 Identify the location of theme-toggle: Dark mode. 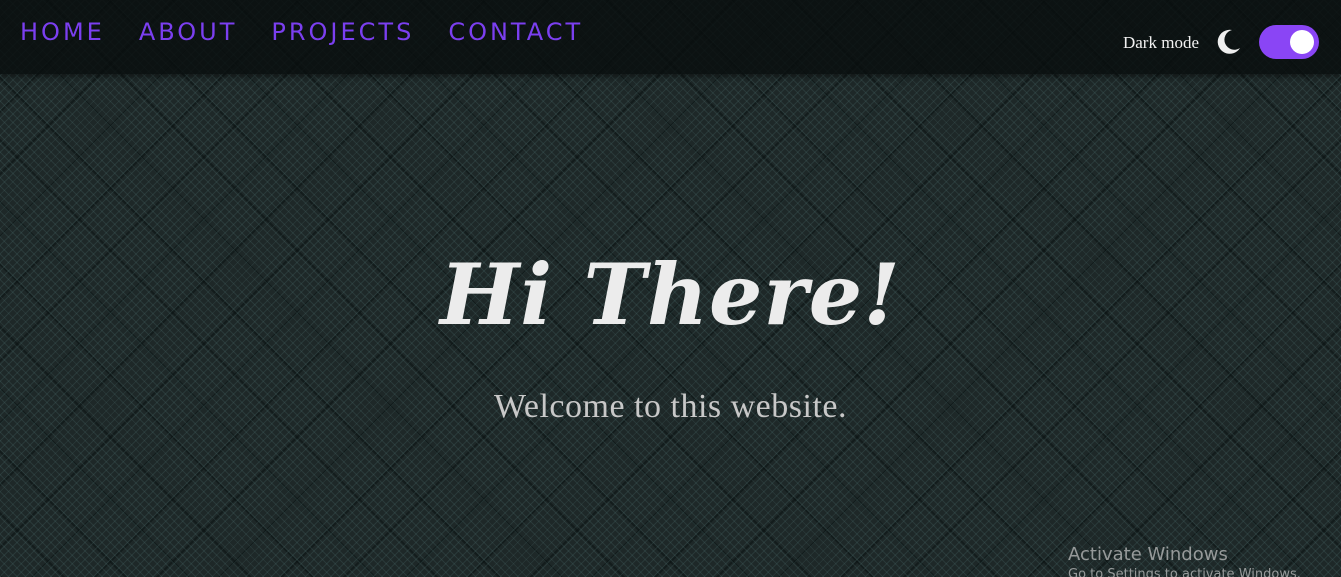
(1221, 42).